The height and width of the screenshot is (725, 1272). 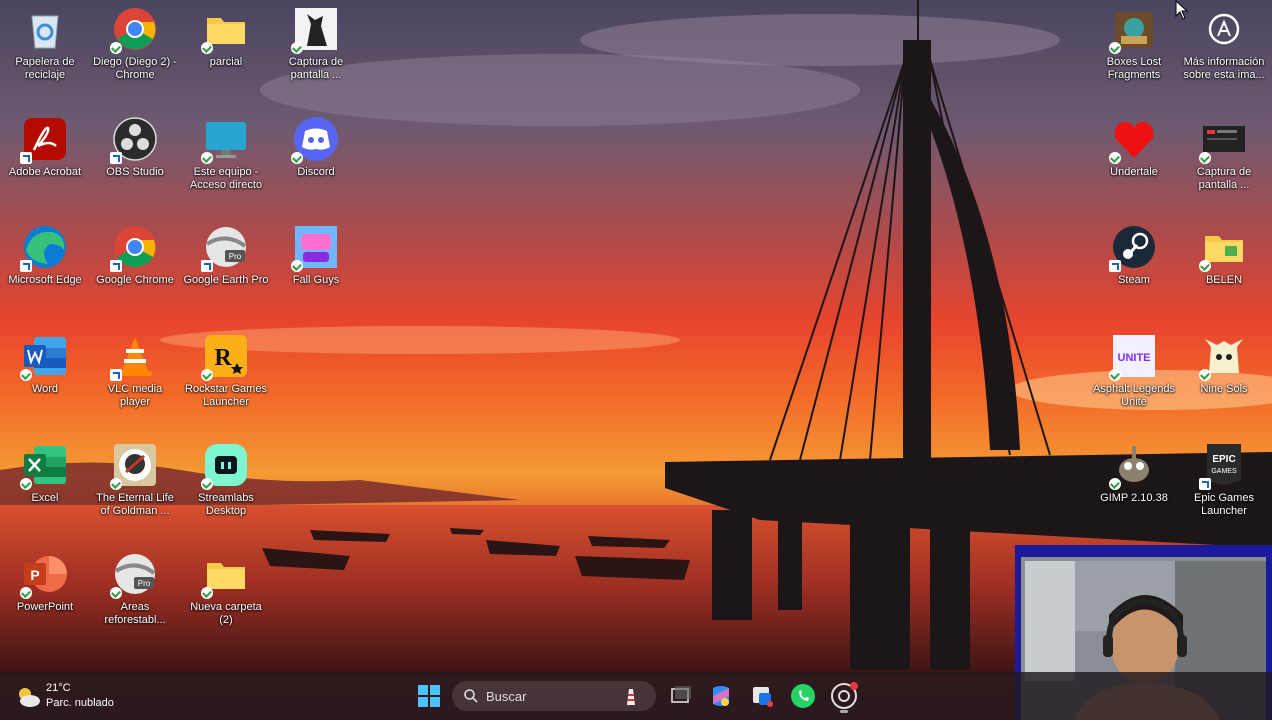 I want to click on taskbar-app-copilot, so click(x=721, y=696).